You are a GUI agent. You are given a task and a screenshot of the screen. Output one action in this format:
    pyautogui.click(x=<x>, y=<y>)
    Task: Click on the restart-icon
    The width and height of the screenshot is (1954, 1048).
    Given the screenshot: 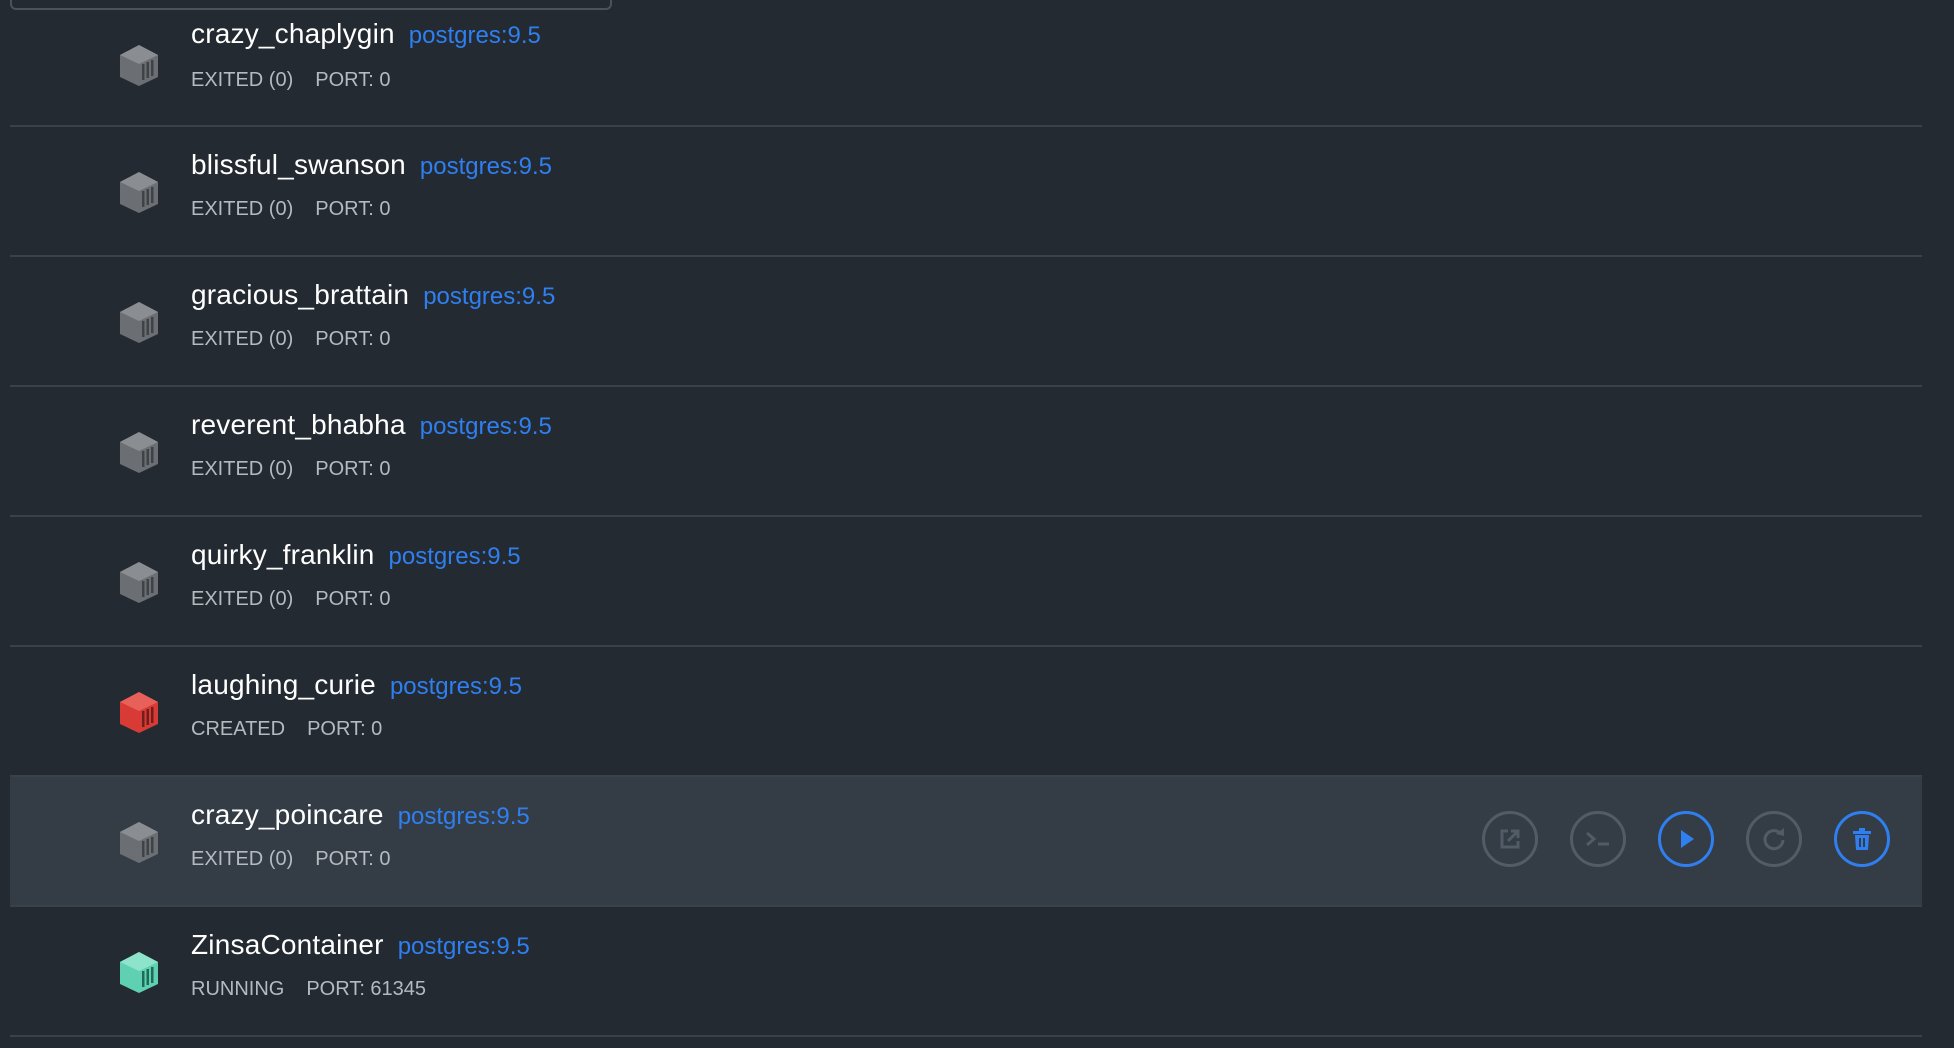 What is the action you would take?
    pyautogui.click(x=1774, y=839)
    